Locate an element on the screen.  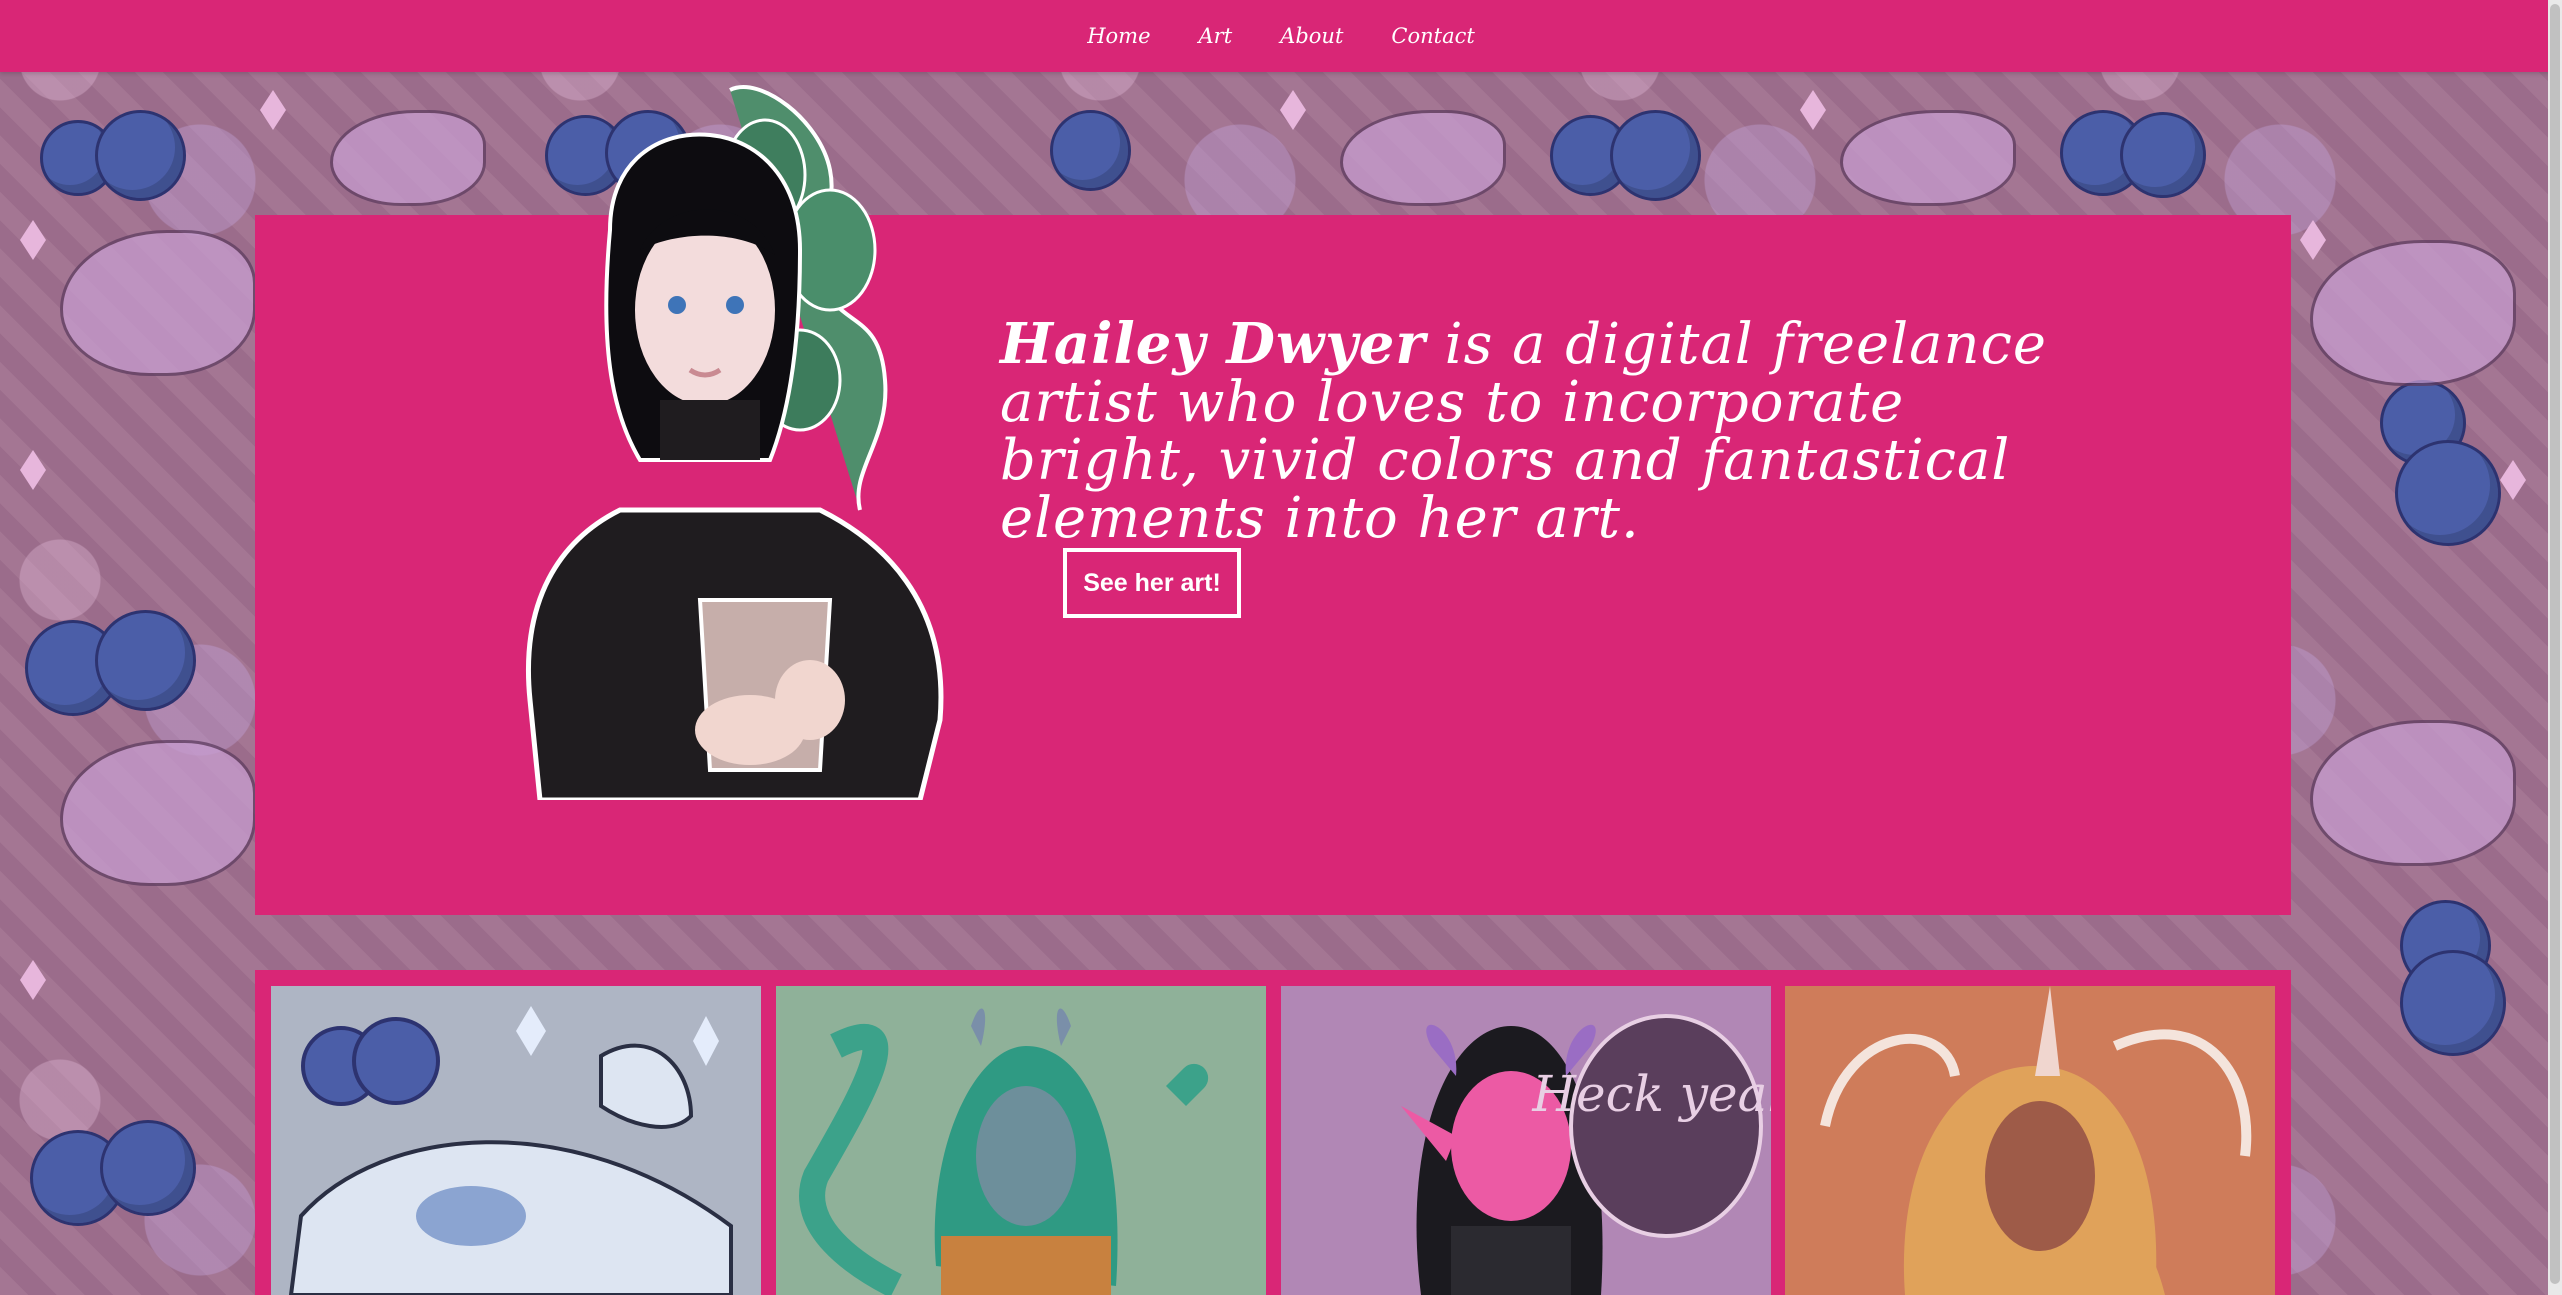
main-nav: Home Art About Contact is located at coordinates (1281, 36).